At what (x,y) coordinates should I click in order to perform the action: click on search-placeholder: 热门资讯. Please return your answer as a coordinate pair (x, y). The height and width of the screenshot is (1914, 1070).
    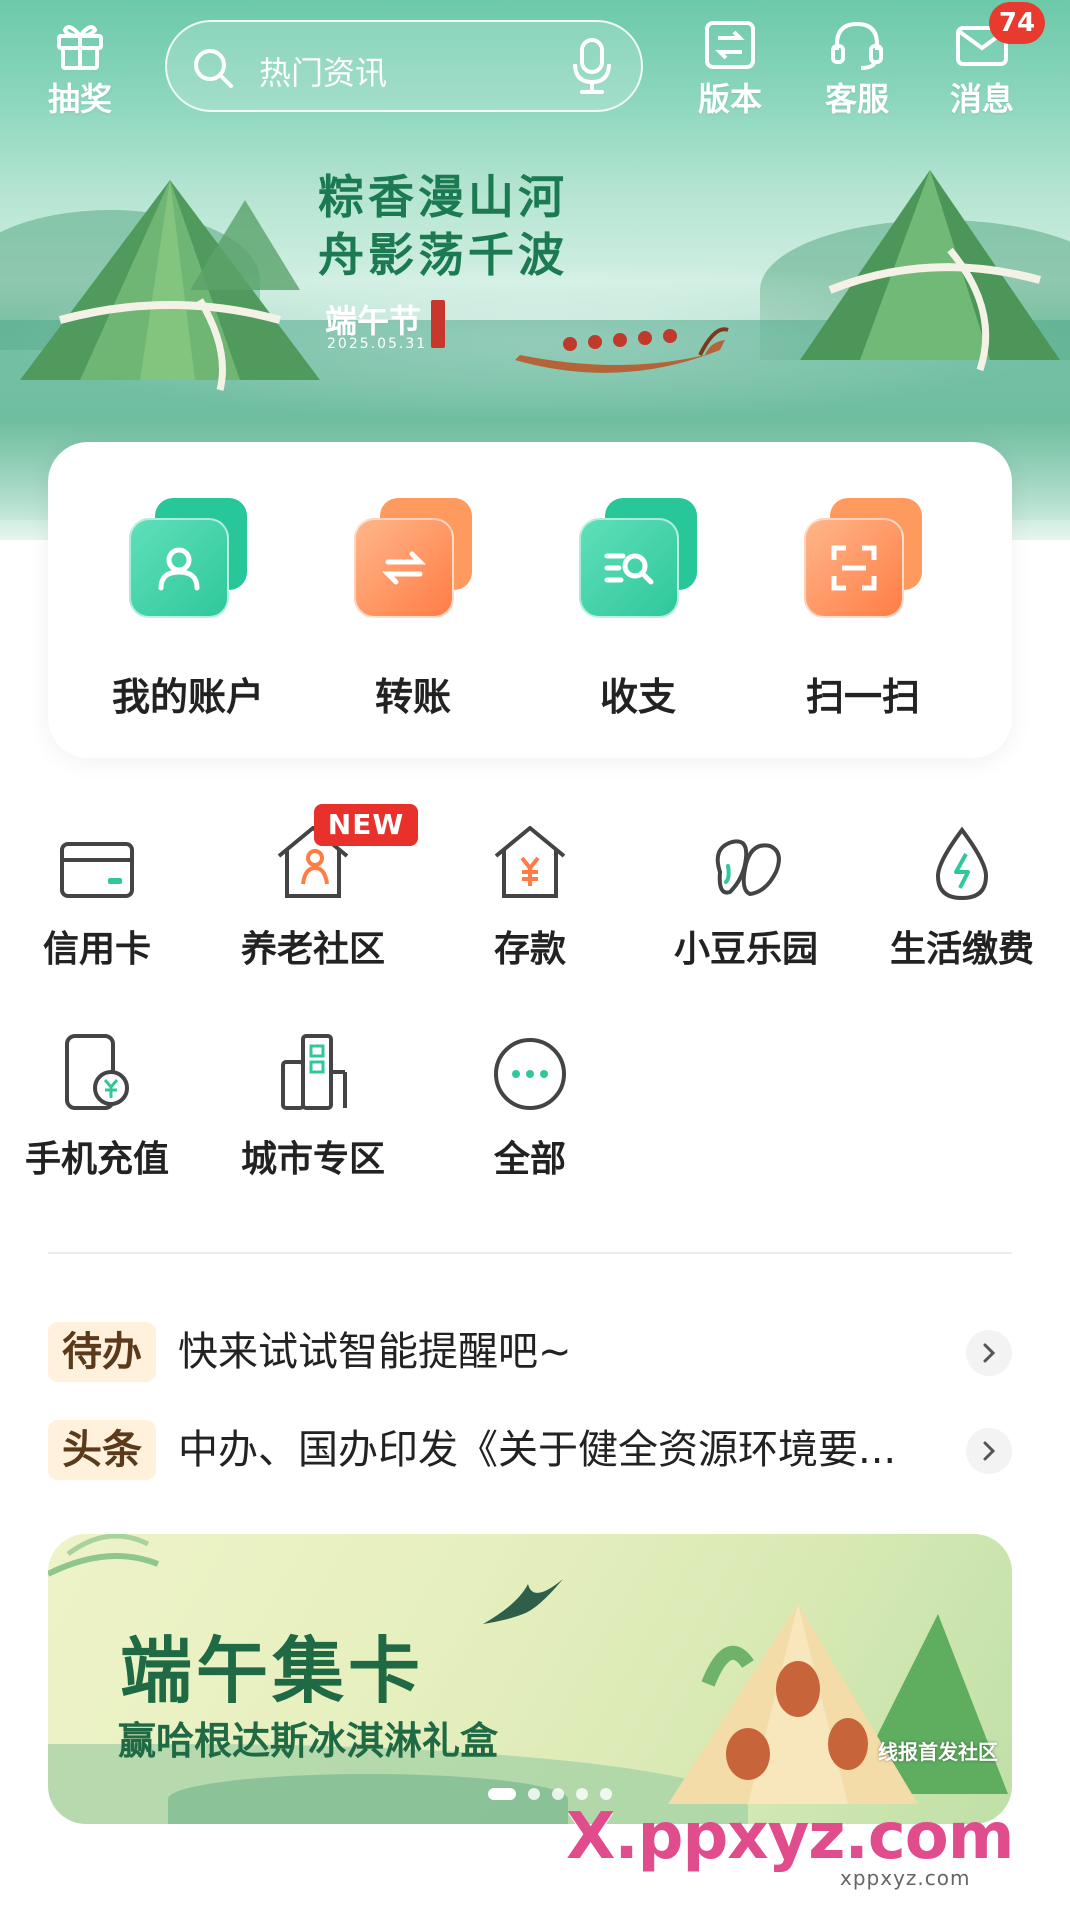
    Looking at the image, I should click on (323, 73).